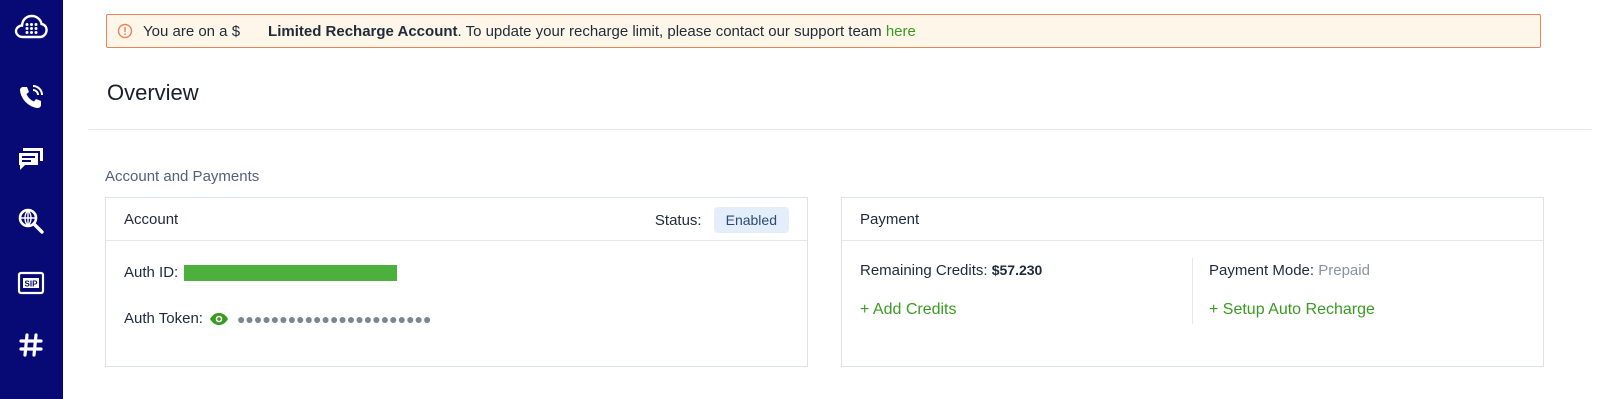  What do you see at coordinates (951, 290) in the screenshot?
I see `credits-column: Remaining Credits: $57.230 + Add Credits` at bounding box center [951, 290].